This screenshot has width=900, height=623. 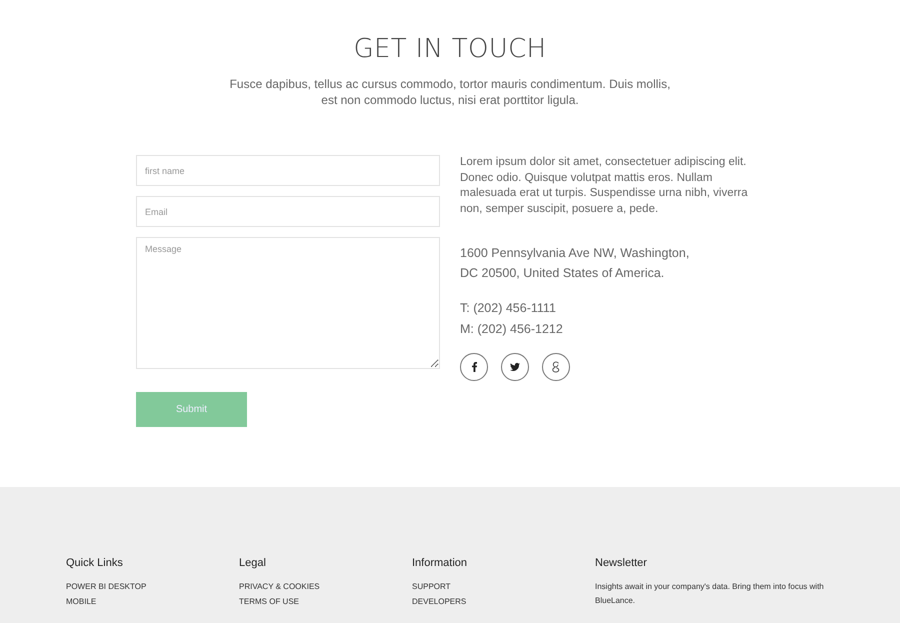 What do you see at coordinates (288, 211) in the screenshot?
I see `input-field: Email` at bounding box center [288, 211].